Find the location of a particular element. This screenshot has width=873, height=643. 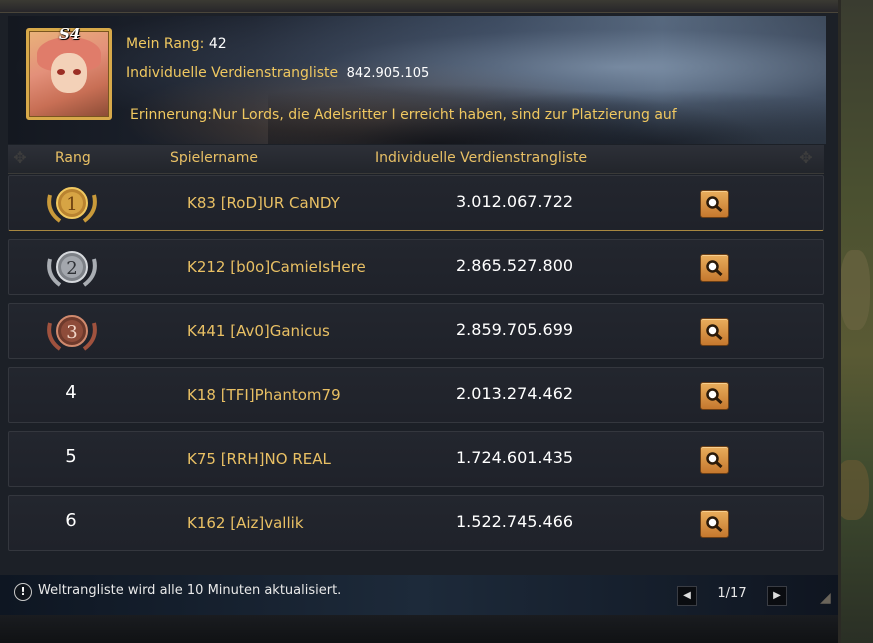

player-name: K212 [b0o]CamieIsHere is located at coordinates (276, 267).